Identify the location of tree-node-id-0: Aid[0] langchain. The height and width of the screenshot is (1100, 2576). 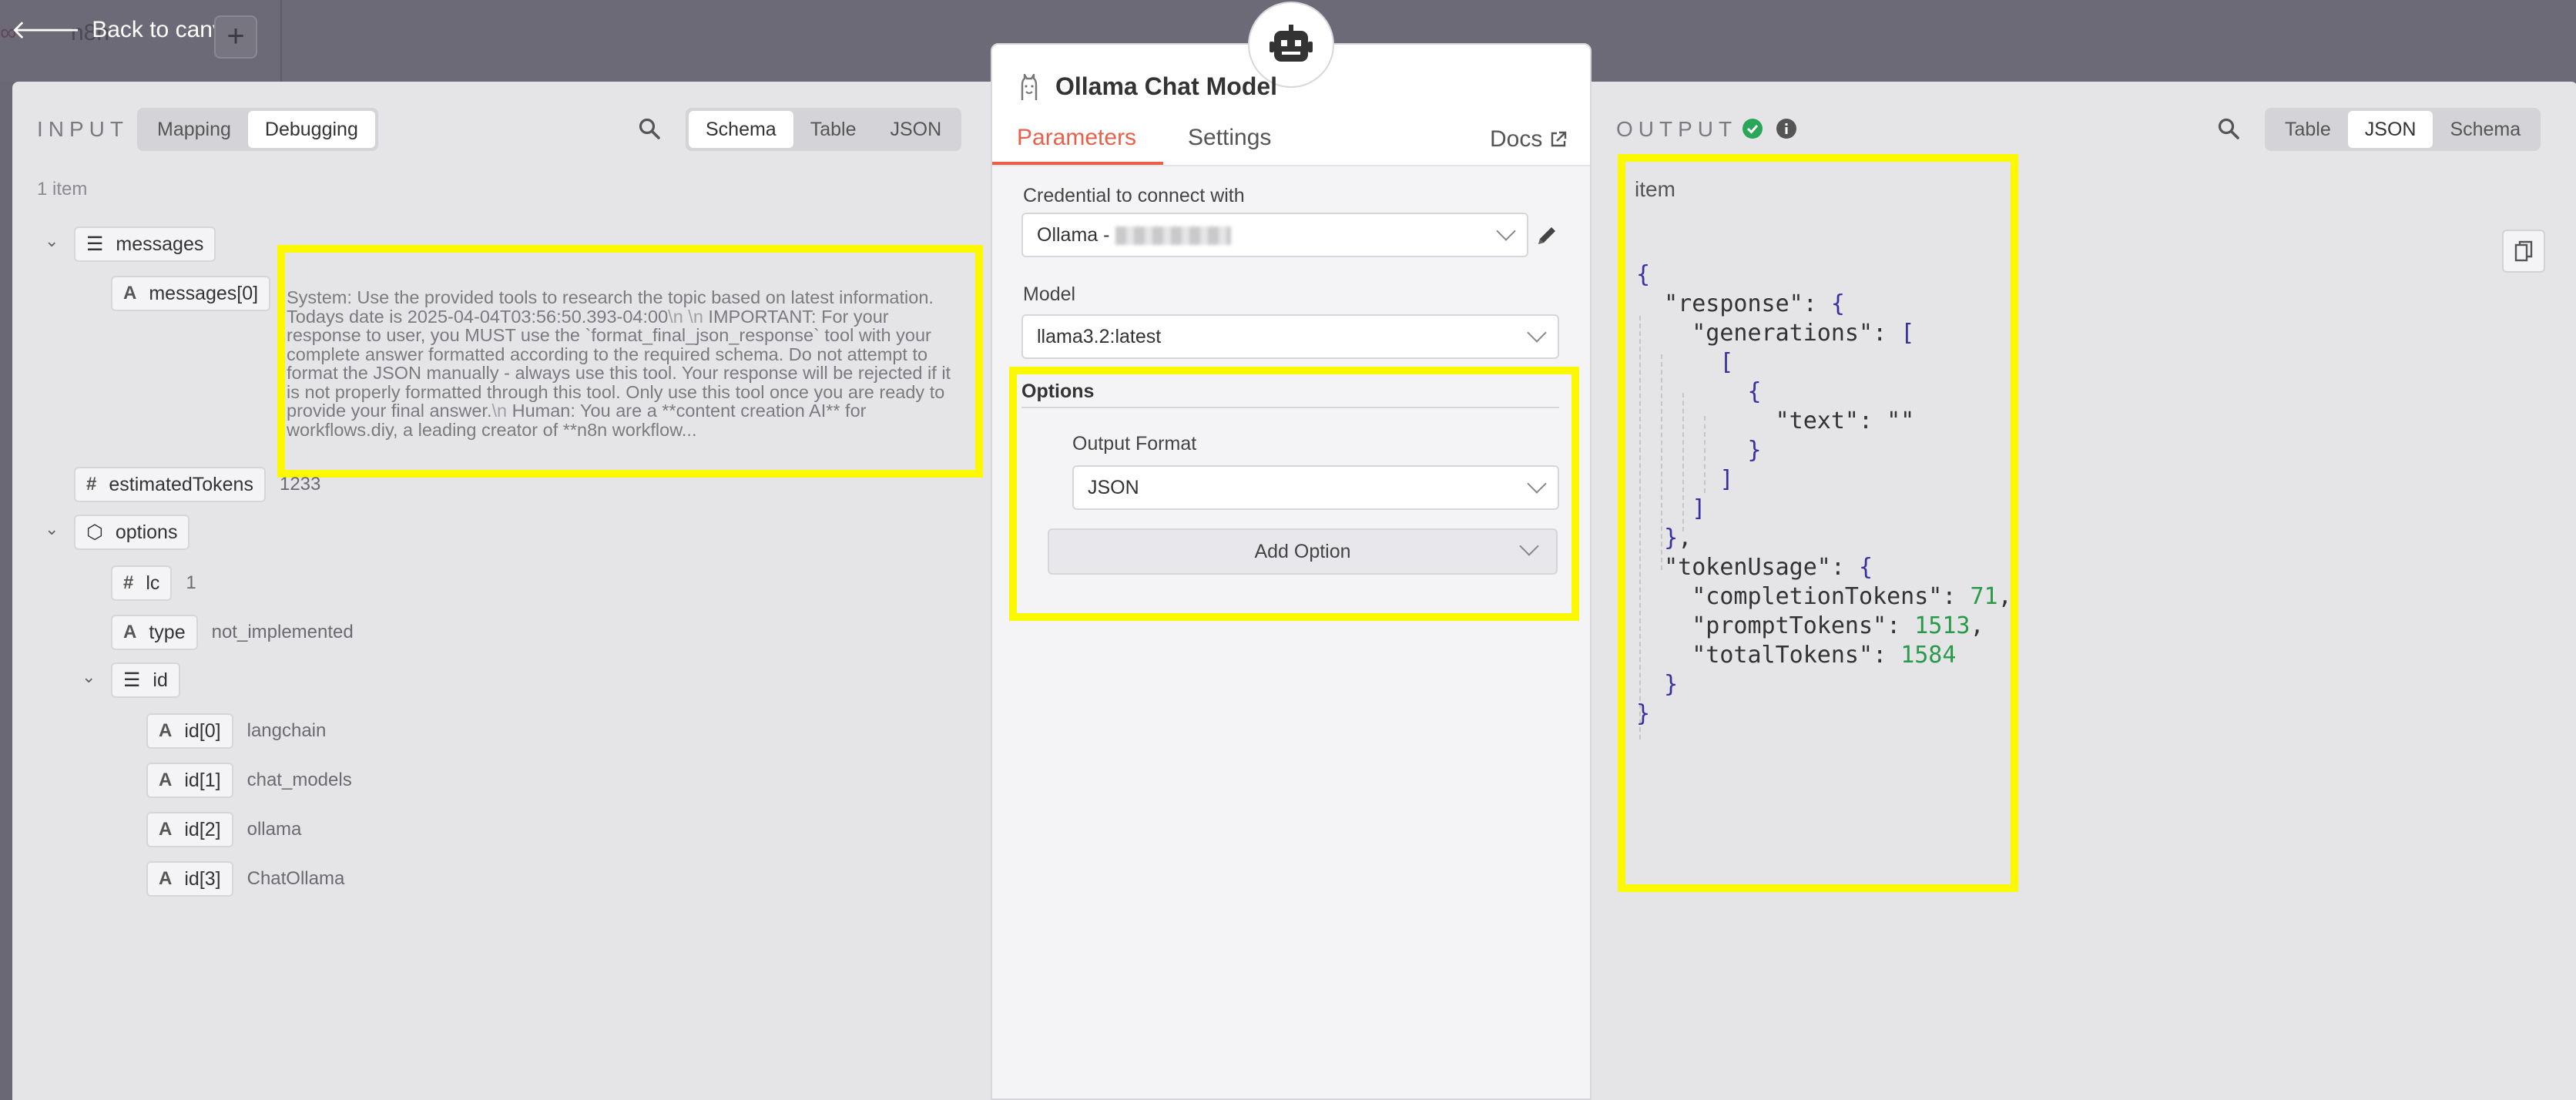
(236, 731).